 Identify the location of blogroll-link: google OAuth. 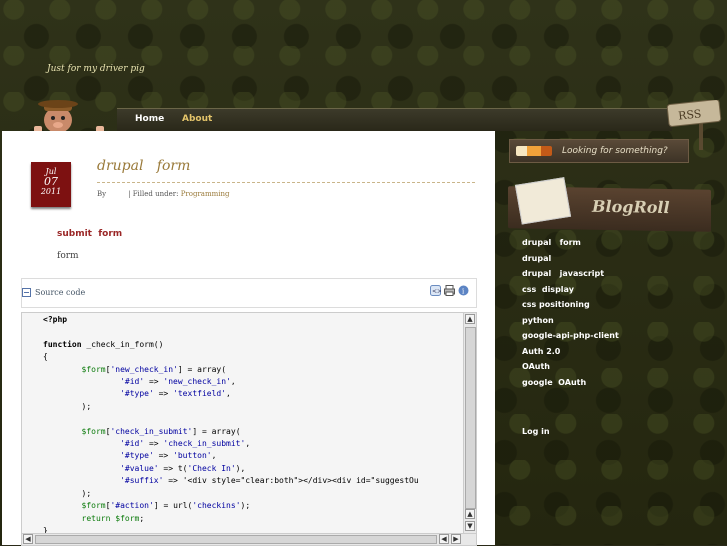
(570, 386).